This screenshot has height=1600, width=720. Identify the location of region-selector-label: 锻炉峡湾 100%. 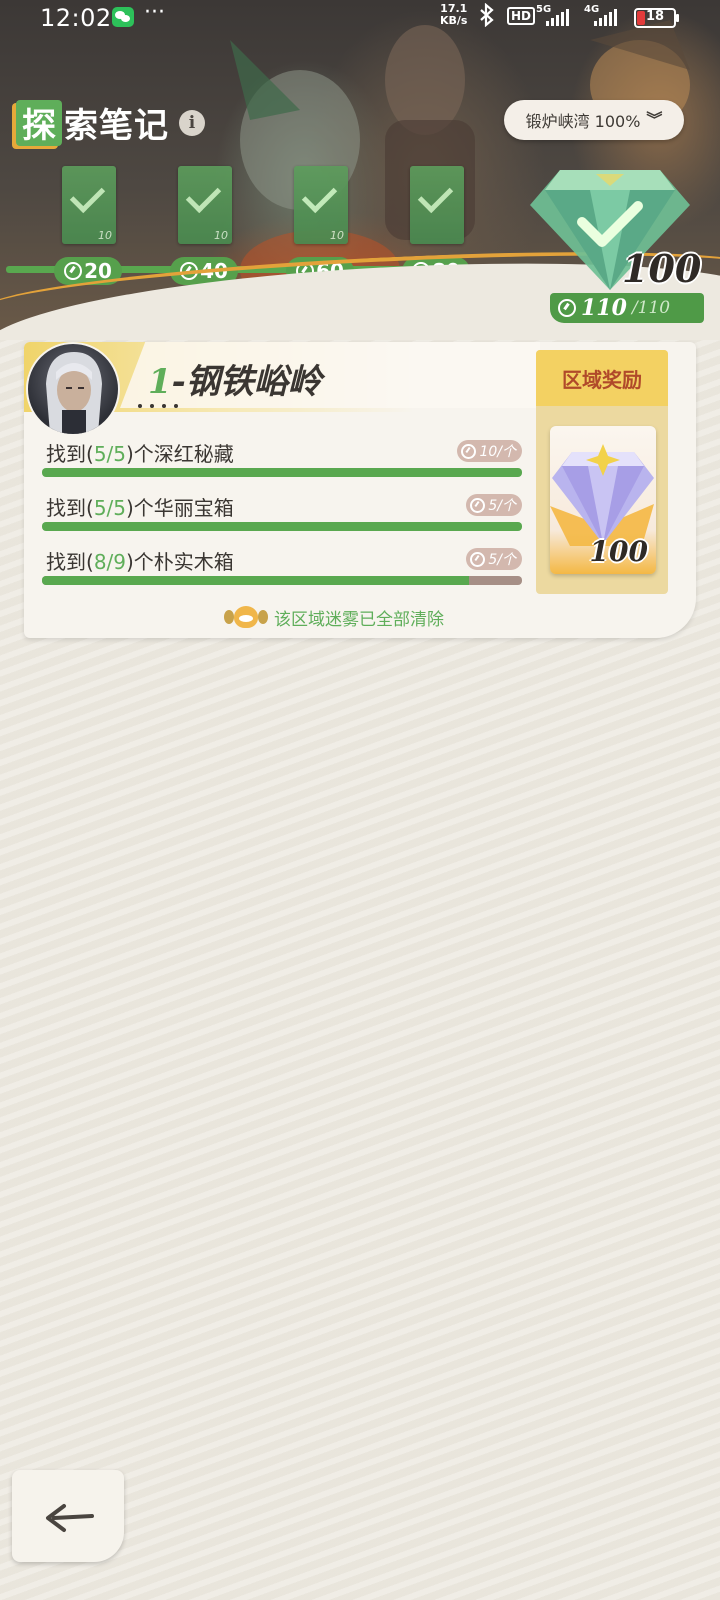
(583, 121).